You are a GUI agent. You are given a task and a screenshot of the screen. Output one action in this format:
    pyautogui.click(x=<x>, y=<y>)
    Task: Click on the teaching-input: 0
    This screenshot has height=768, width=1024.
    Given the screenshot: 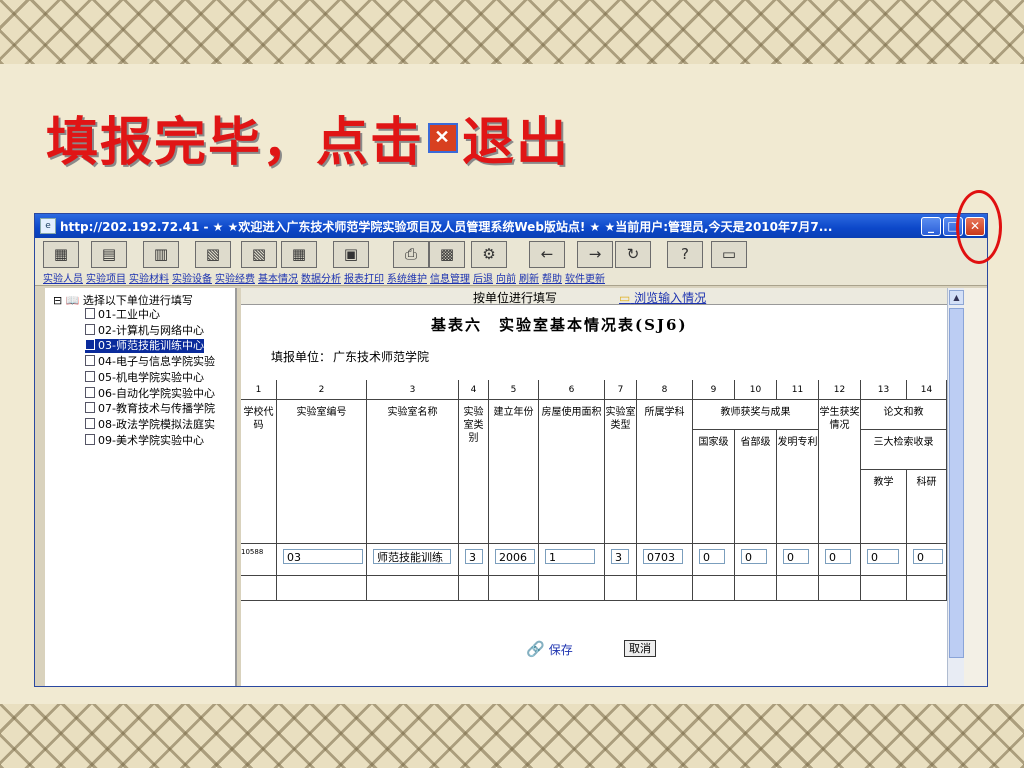 What is the action you would take?
    pyautogui.click(x=883, y=556)
    